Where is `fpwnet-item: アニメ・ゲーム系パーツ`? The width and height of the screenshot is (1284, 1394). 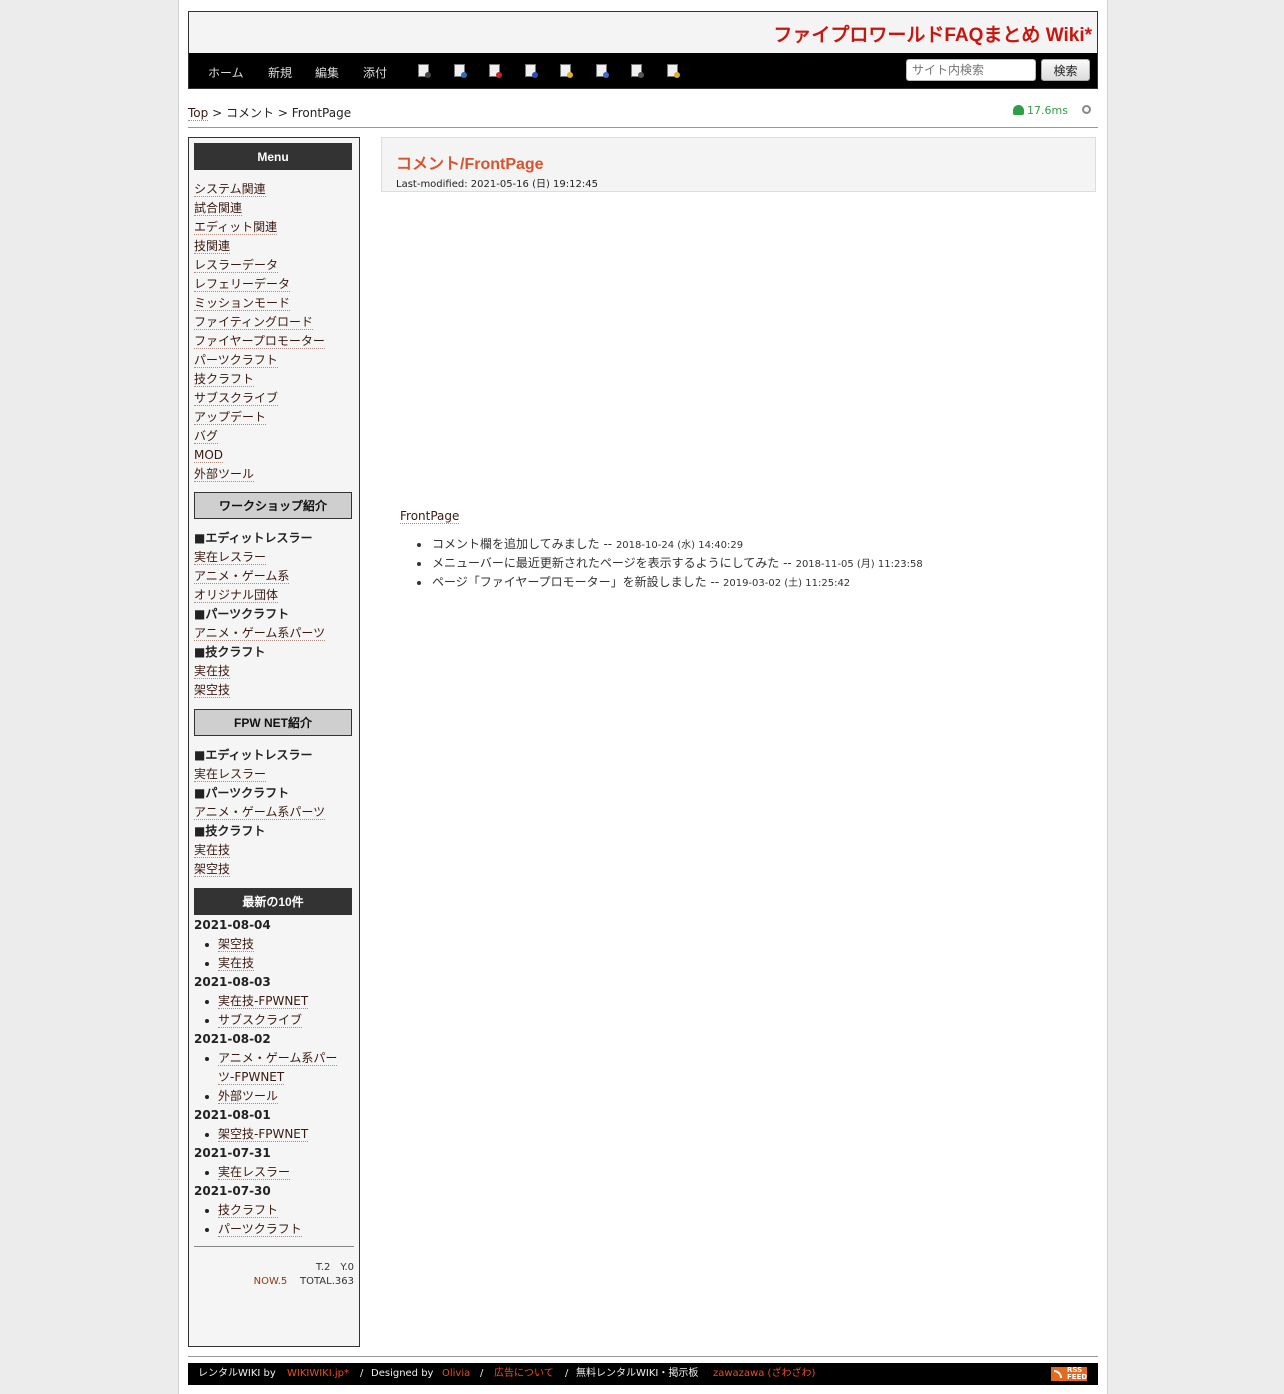 fpwnet-item: アニメ・ゲーム系パーツ is located at coordinates (260, 812).